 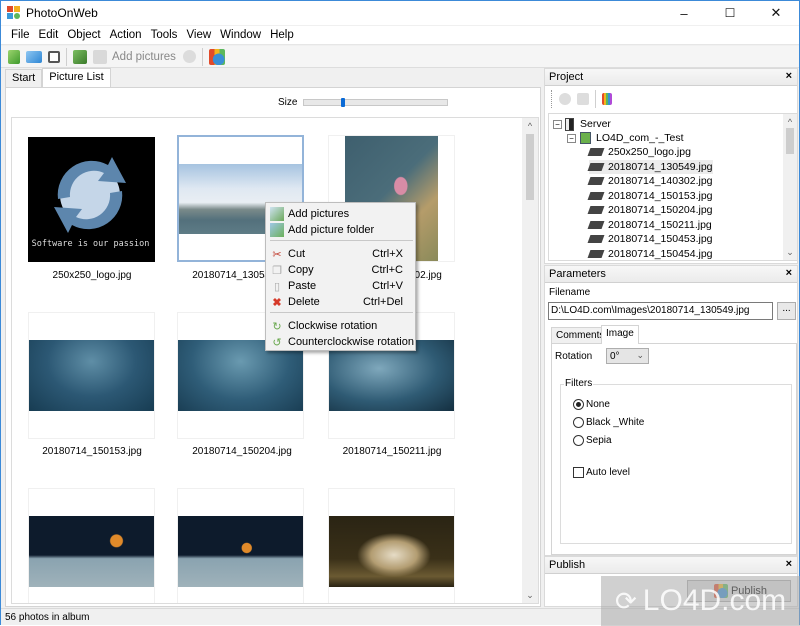 I want to click on filter-sepia-radio: Sepia, so click(x=592, y=440).